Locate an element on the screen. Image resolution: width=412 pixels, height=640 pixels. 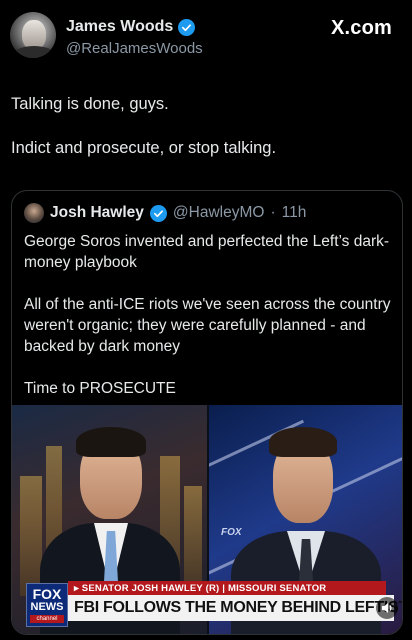
author-avatar is located at coordinates (33, 35).